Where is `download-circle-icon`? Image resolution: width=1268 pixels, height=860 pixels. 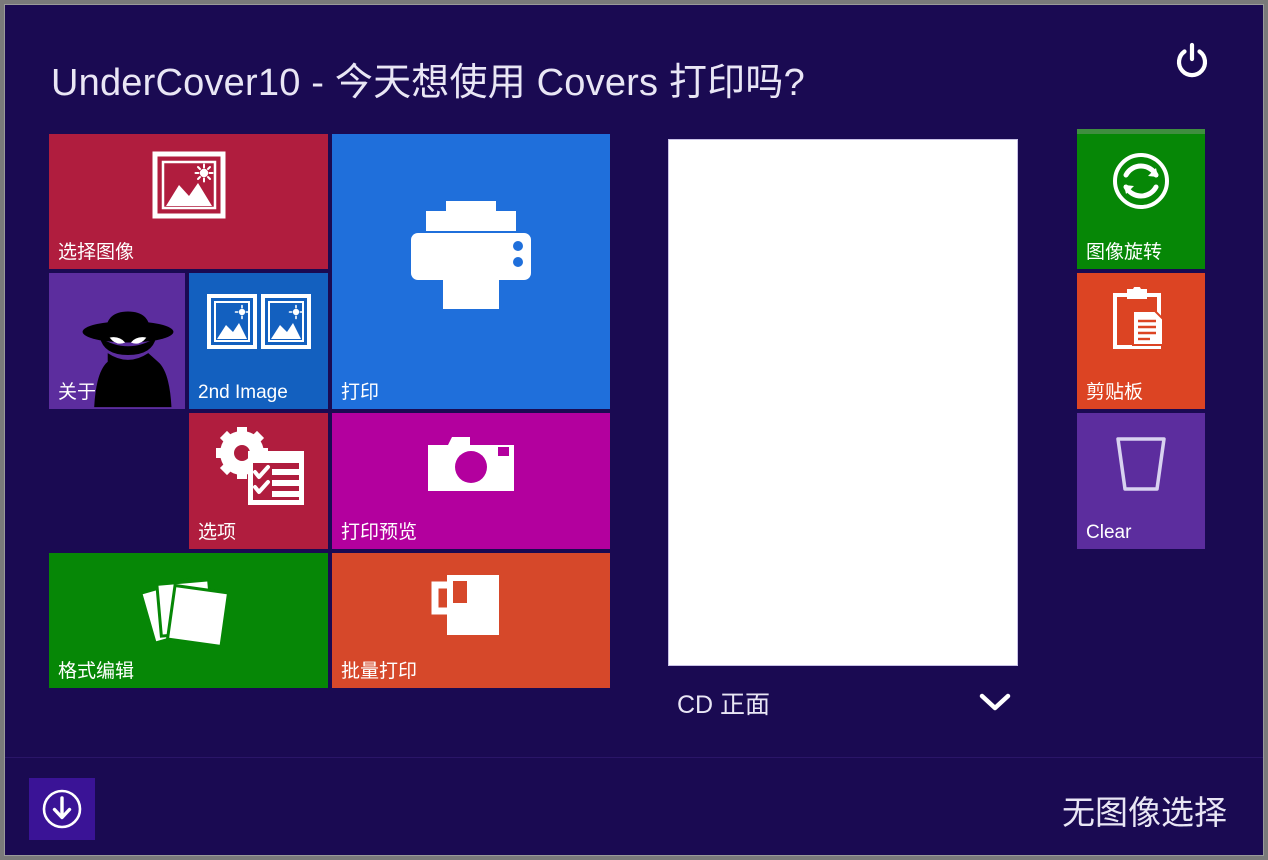 download-circle-icon is located at coordinates (62, 809).